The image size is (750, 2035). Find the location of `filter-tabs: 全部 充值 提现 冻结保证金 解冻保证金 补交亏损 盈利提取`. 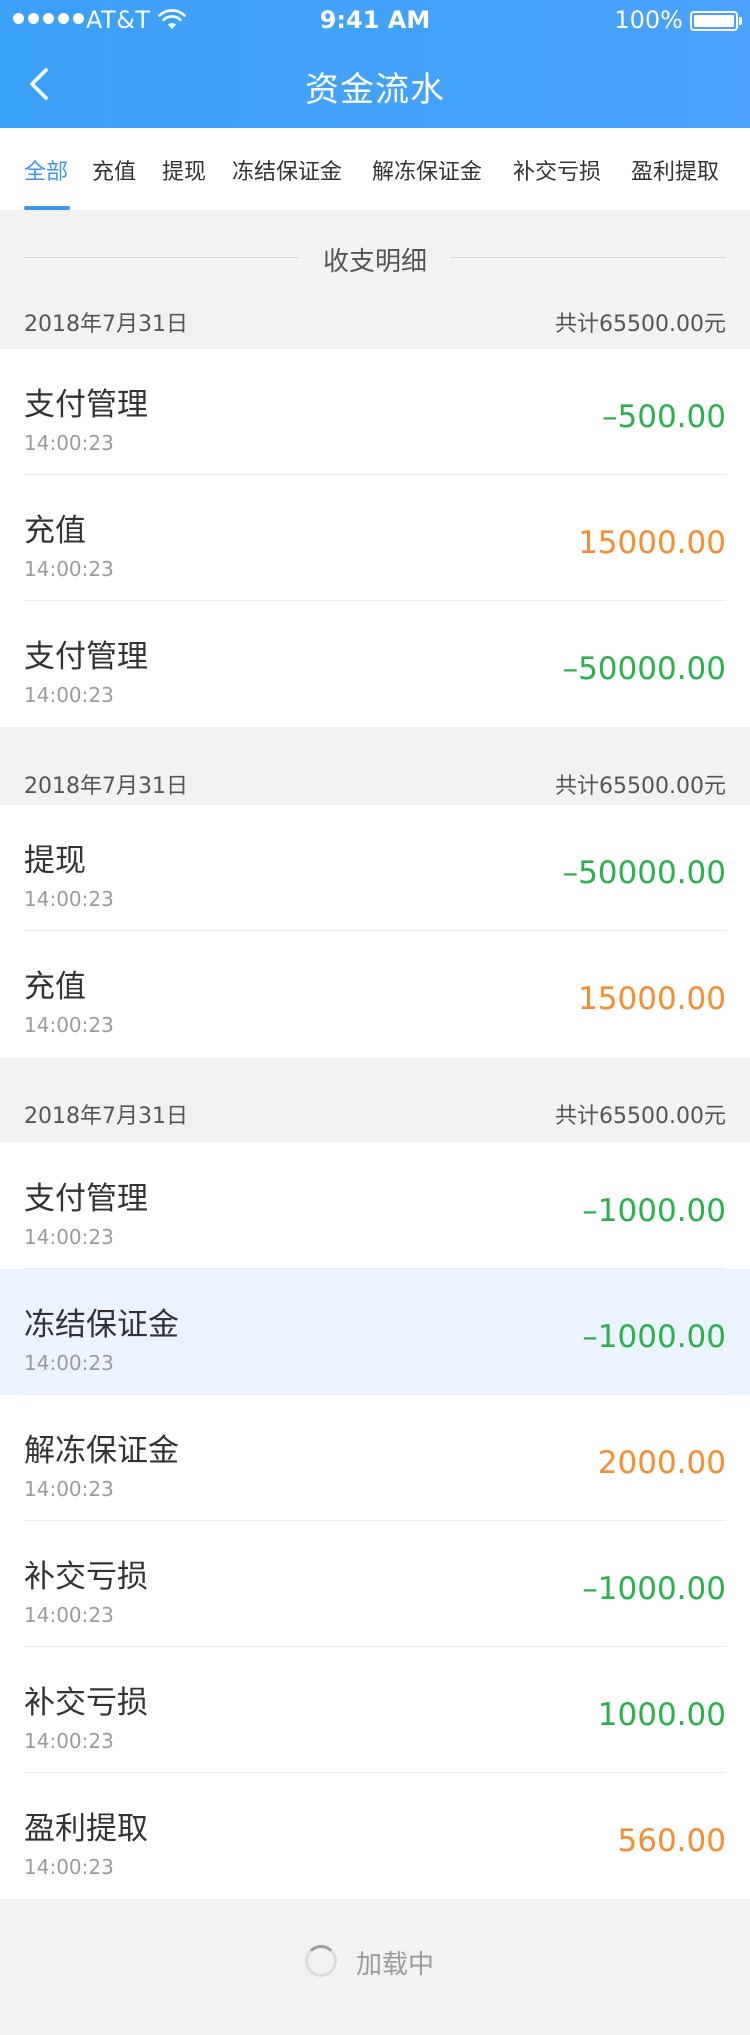

filter-tabs: 全部 充值 提现 冻结保证金 解冻保证金 补交亏损 盈利提取 is located at coordinates (375, 169).